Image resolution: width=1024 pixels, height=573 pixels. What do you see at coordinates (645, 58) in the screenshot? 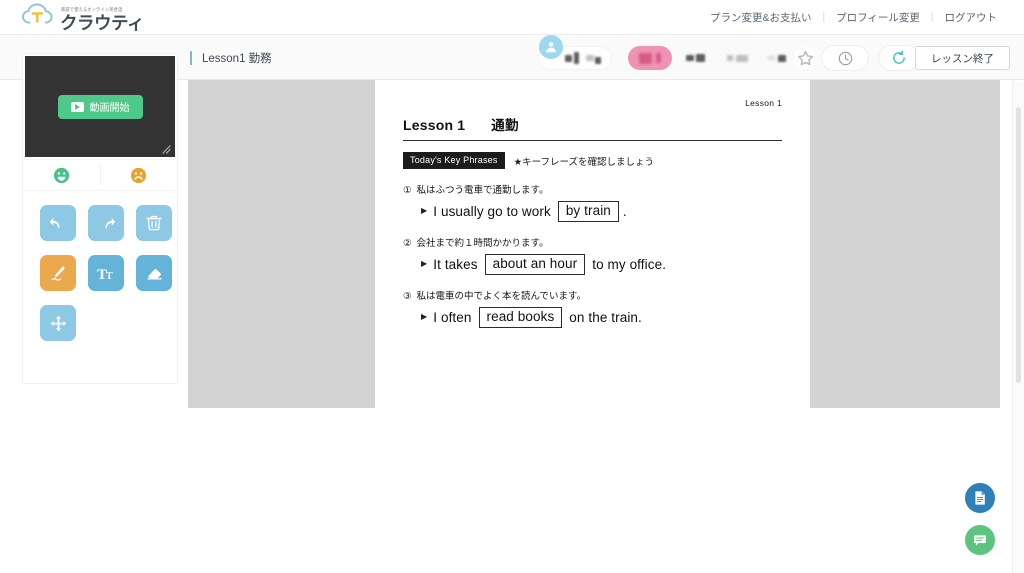
I see `teacher-name-redacted` at bounding box center [645, 58].